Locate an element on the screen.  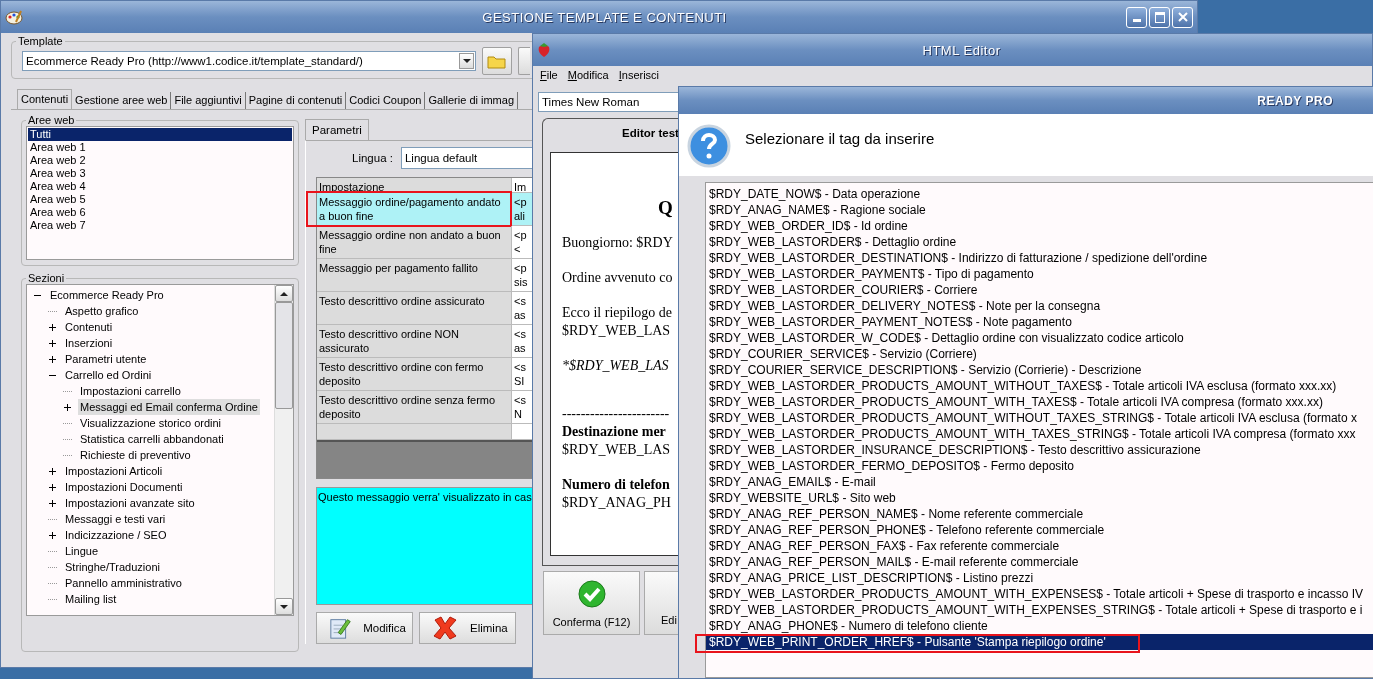
tab: Pagine di contenuti is located at coordinates (296, 100).